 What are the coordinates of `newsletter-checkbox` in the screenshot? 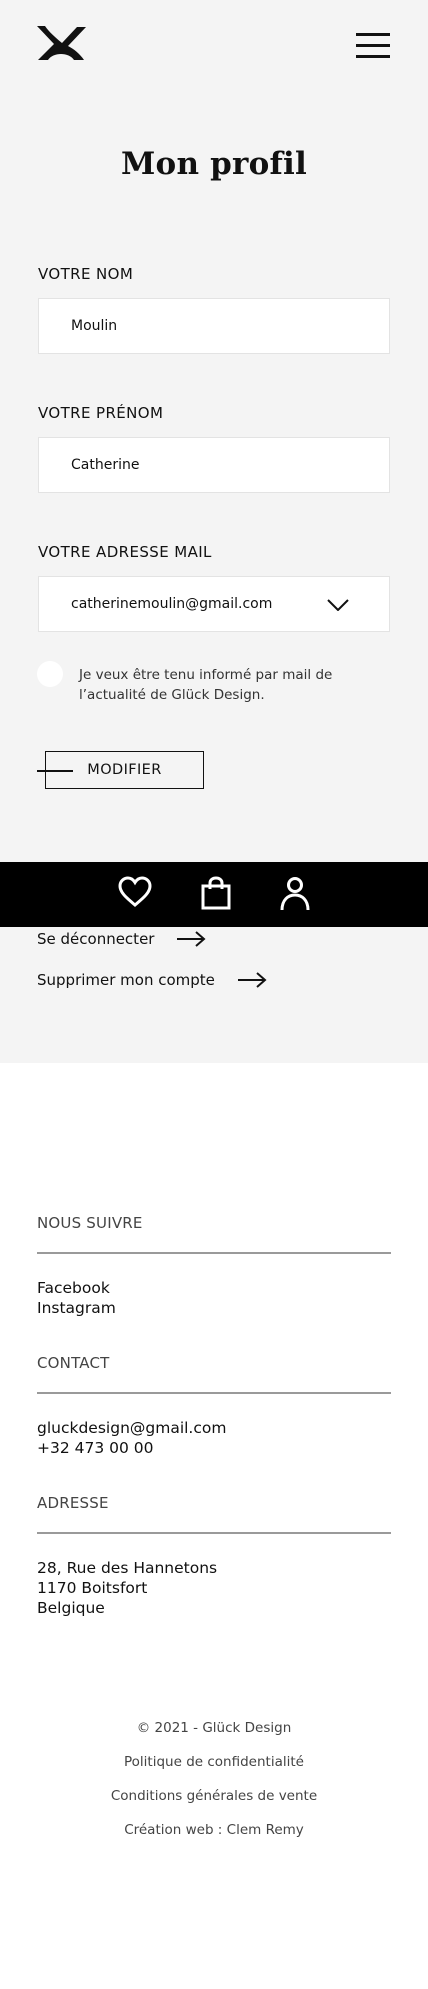 It's located at (50, 674).